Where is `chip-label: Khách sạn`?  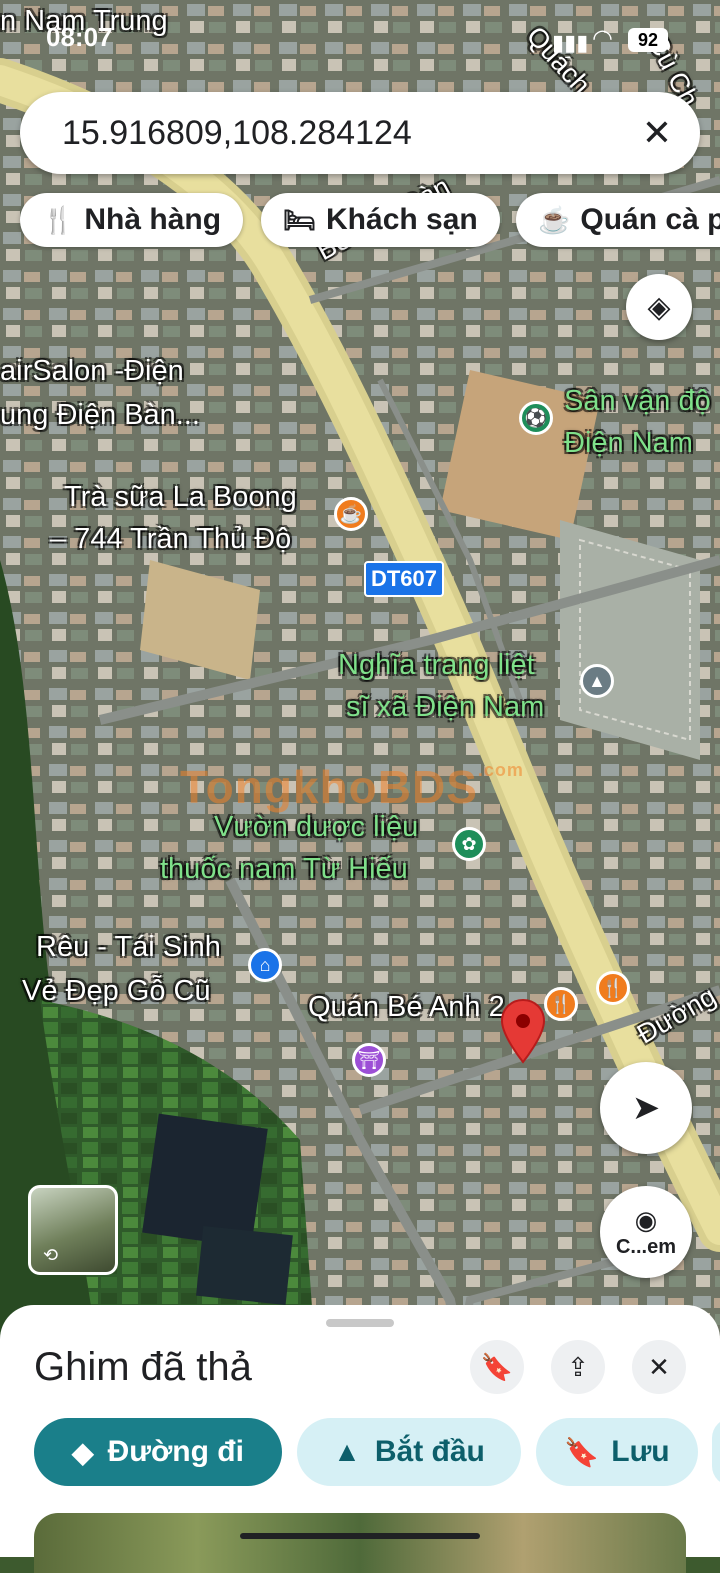
chip-label: Khách sạn is located at coordinates (402, 219).